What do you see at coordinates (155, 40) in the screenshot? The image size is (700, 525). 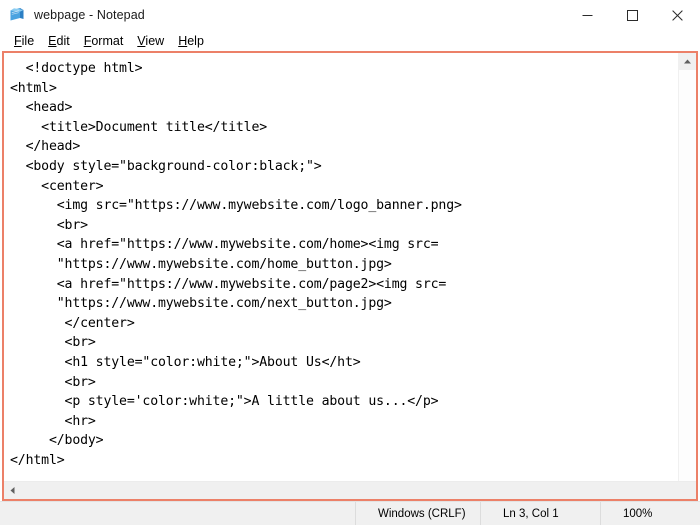 I see `menu-view-rest: iew` at bounding box center [155, 40].